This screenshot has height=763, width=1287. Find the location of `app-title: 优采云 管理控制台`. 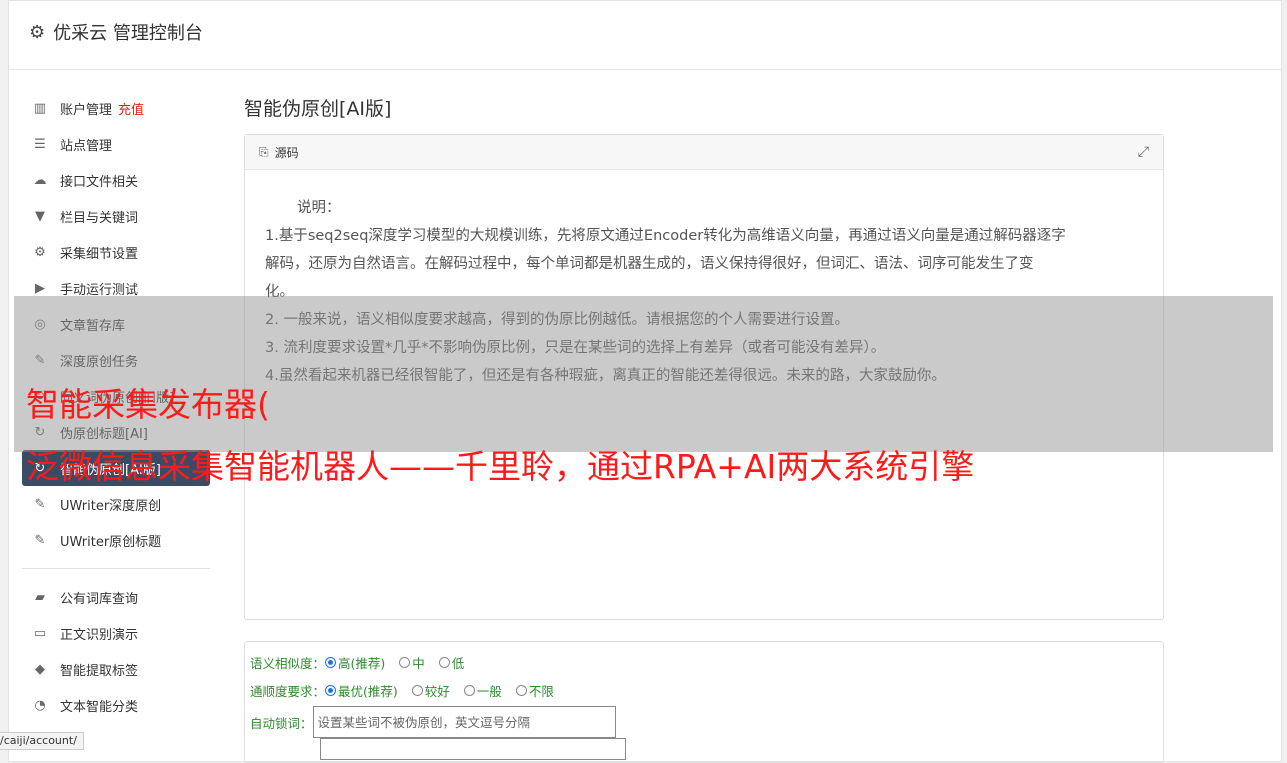

app-title: 优采云 管理控制台 is located at coordinates (128, 33).